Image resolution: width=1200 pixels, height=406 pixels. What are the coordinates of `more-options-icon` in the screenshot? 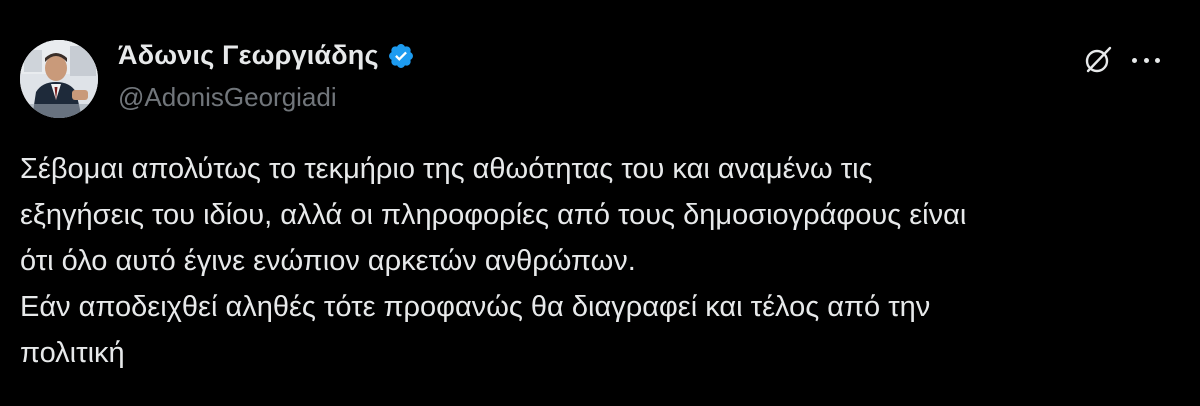 It's located at (1146, 60).